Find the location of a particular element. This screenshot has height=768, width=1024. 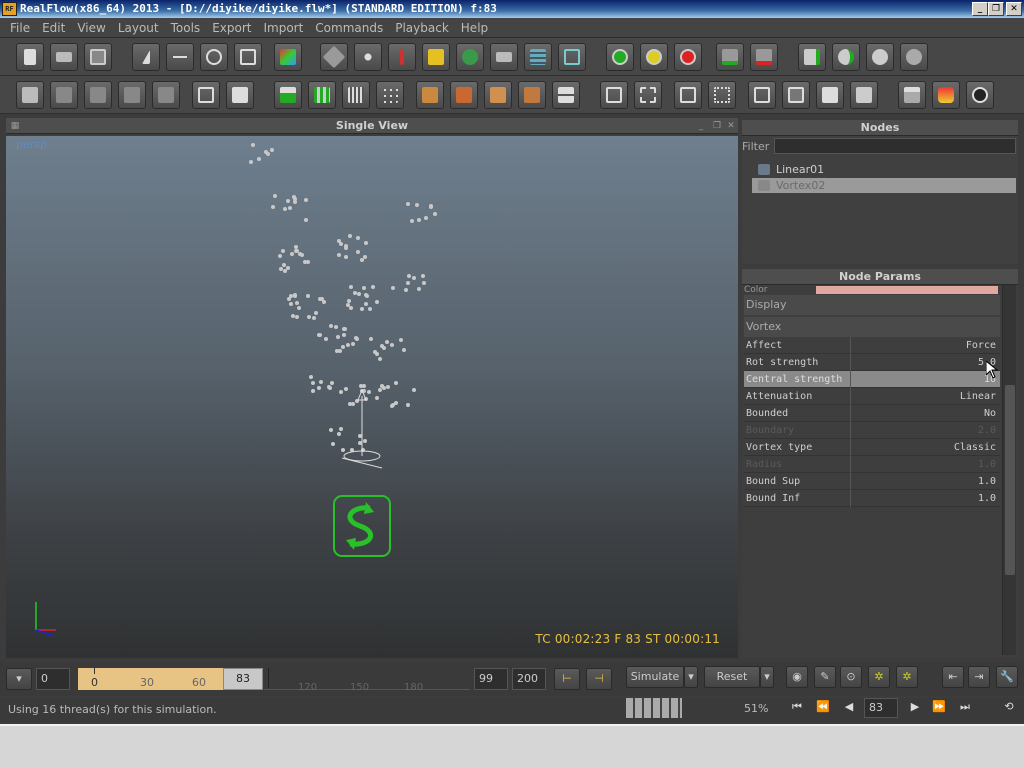

texture-2-button is located at coordinates (464, 95).